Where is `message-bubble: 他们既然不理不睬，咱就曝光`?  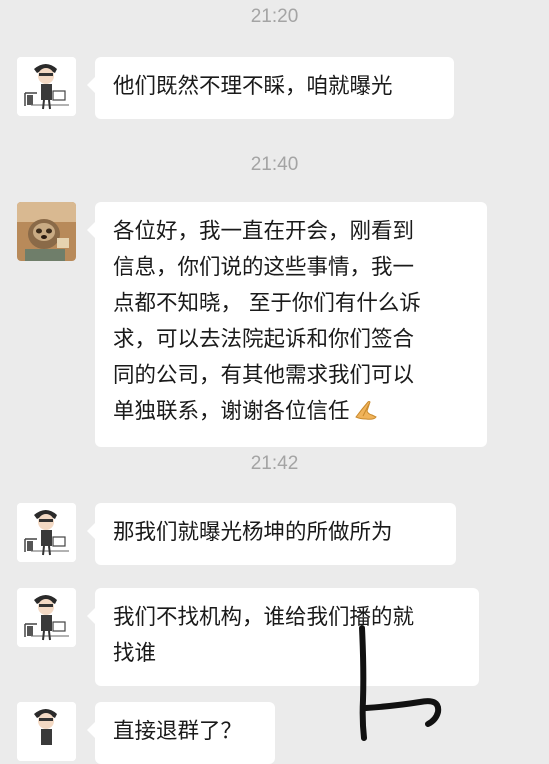
message-bubble: 他们既然不理不睬，咱就曝光 is located at coordinates (270, 88).